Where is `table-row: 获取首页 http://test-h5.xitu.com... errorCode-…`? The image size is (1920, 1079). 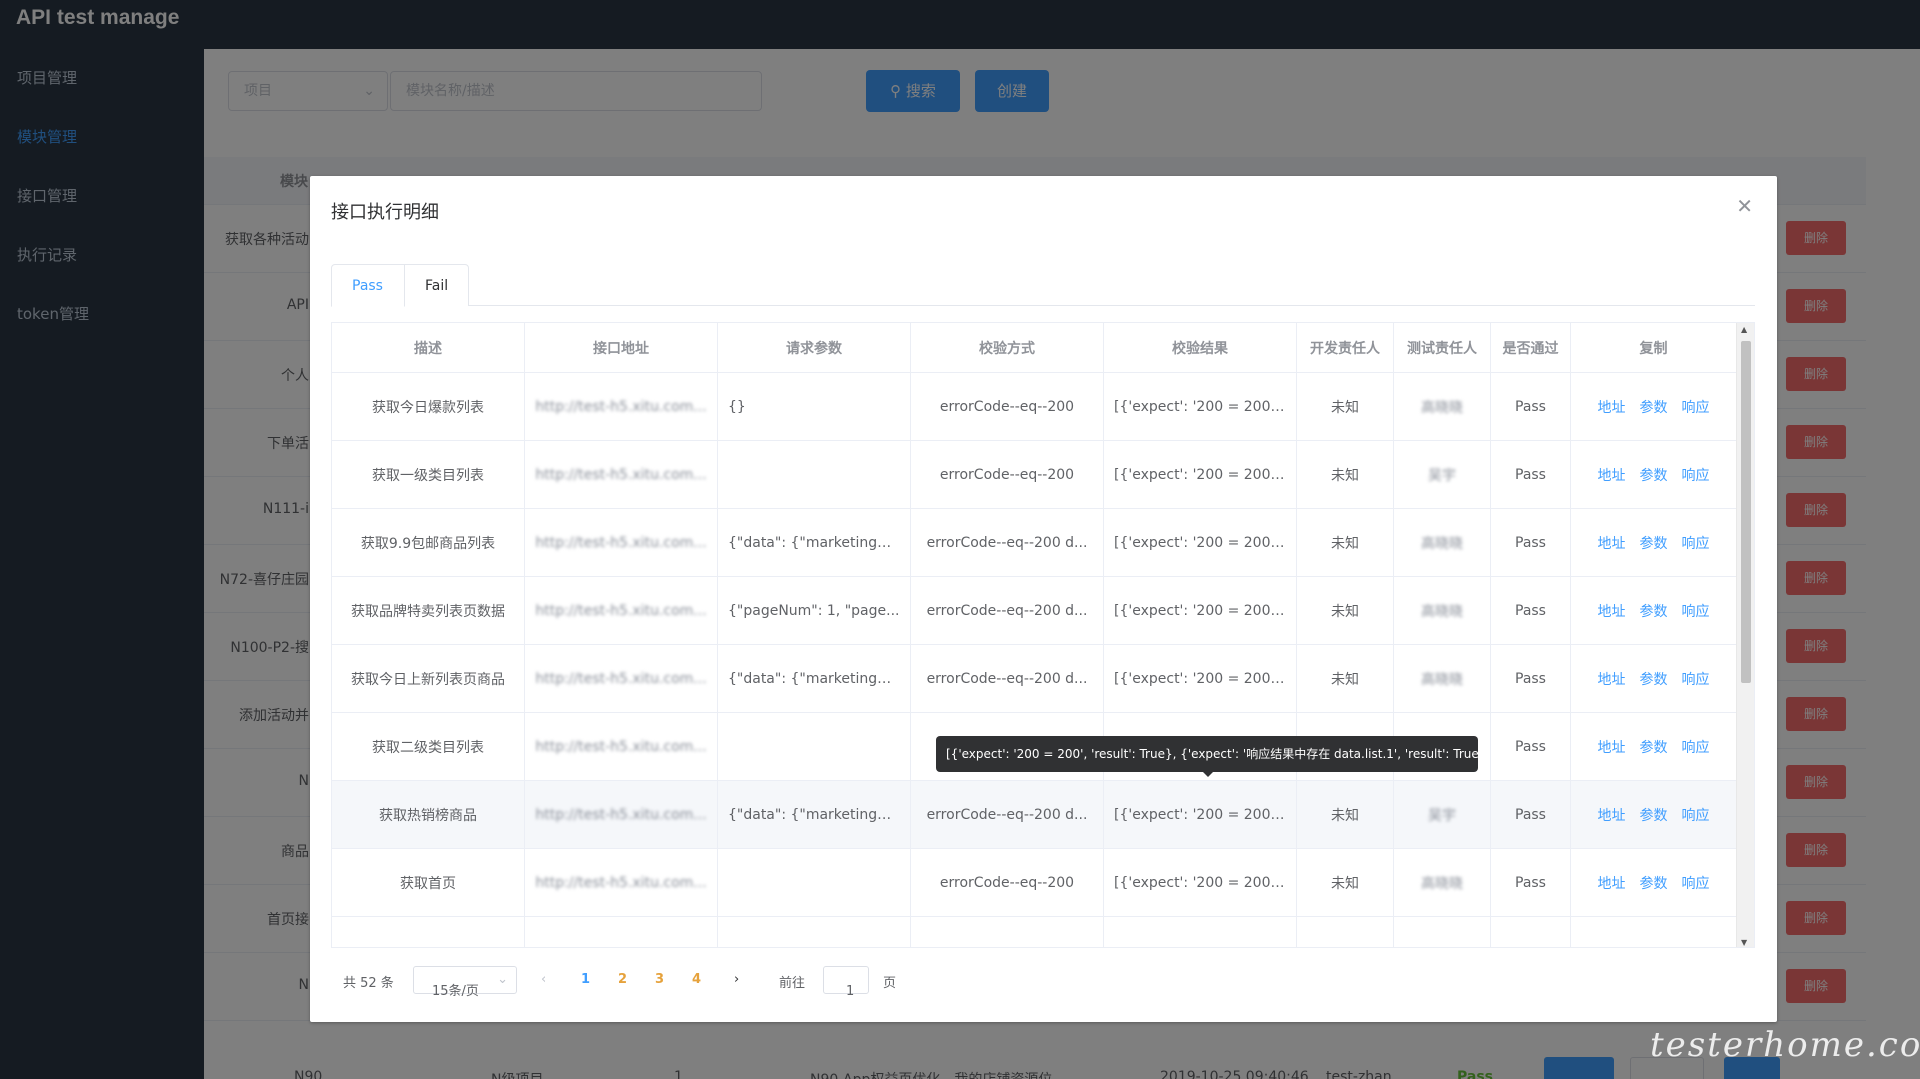 table-row: 获取首页 http://test-h5.xitu.com... errorCode-… is located at coordinates (1034, 883).